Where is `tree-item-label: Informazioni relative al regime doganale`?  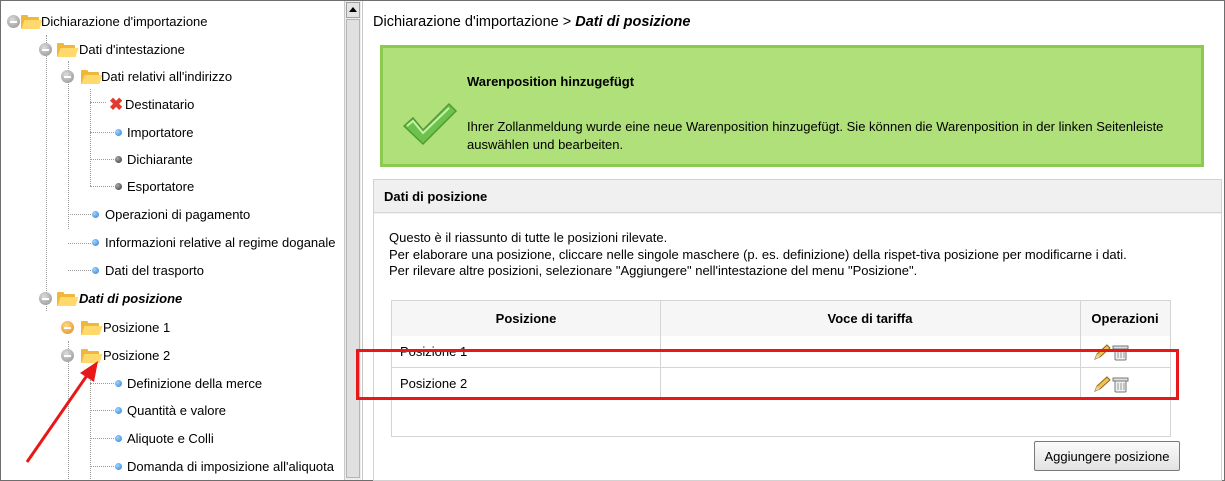 tree-item-label: Informazioni relative al regime doganale is located at coordinates (220, 242).